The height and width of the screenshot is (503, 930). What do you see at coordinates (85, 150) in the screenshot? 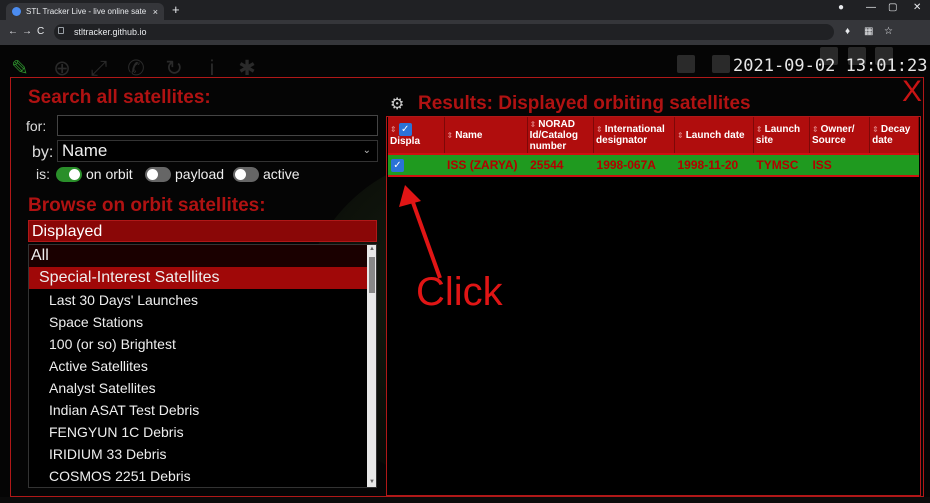
I see `search-by-value: Name` at bounding box center [85, 150].